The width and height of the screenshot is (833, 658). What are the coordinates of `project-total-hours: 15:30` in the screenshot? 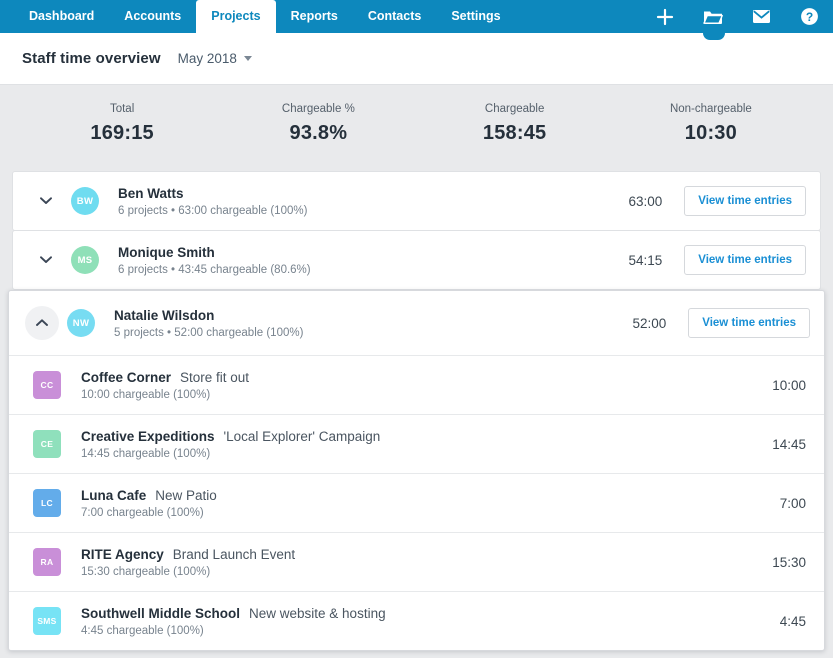 It's located at (789, 562).